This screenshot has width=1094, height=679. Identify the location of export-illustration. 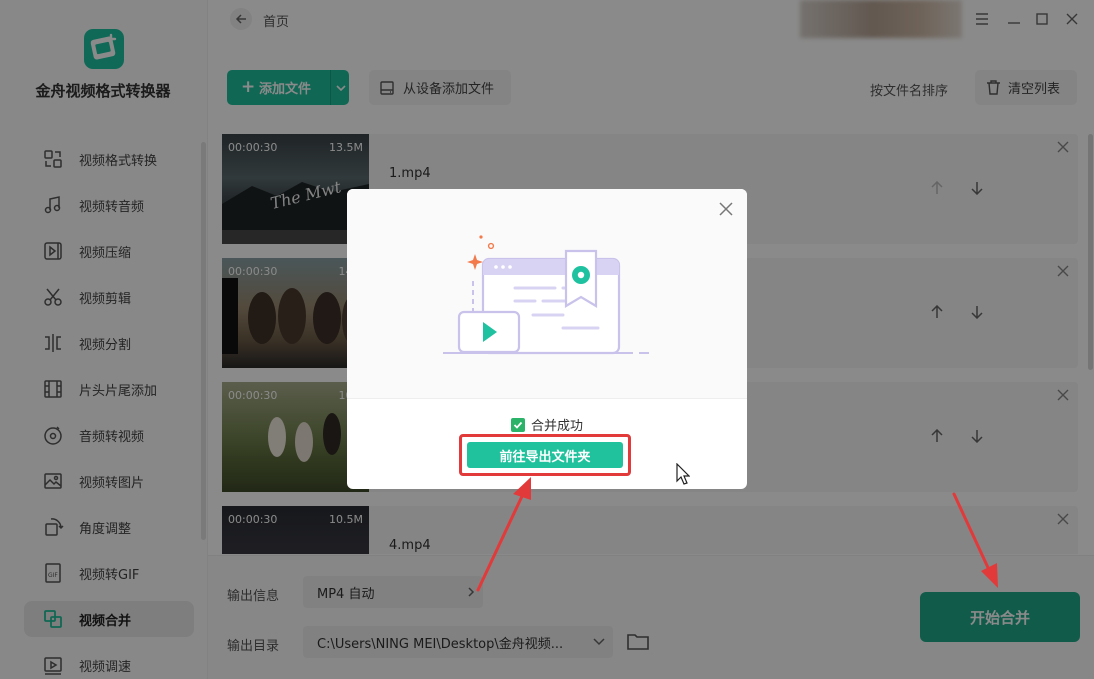
(546, 295).